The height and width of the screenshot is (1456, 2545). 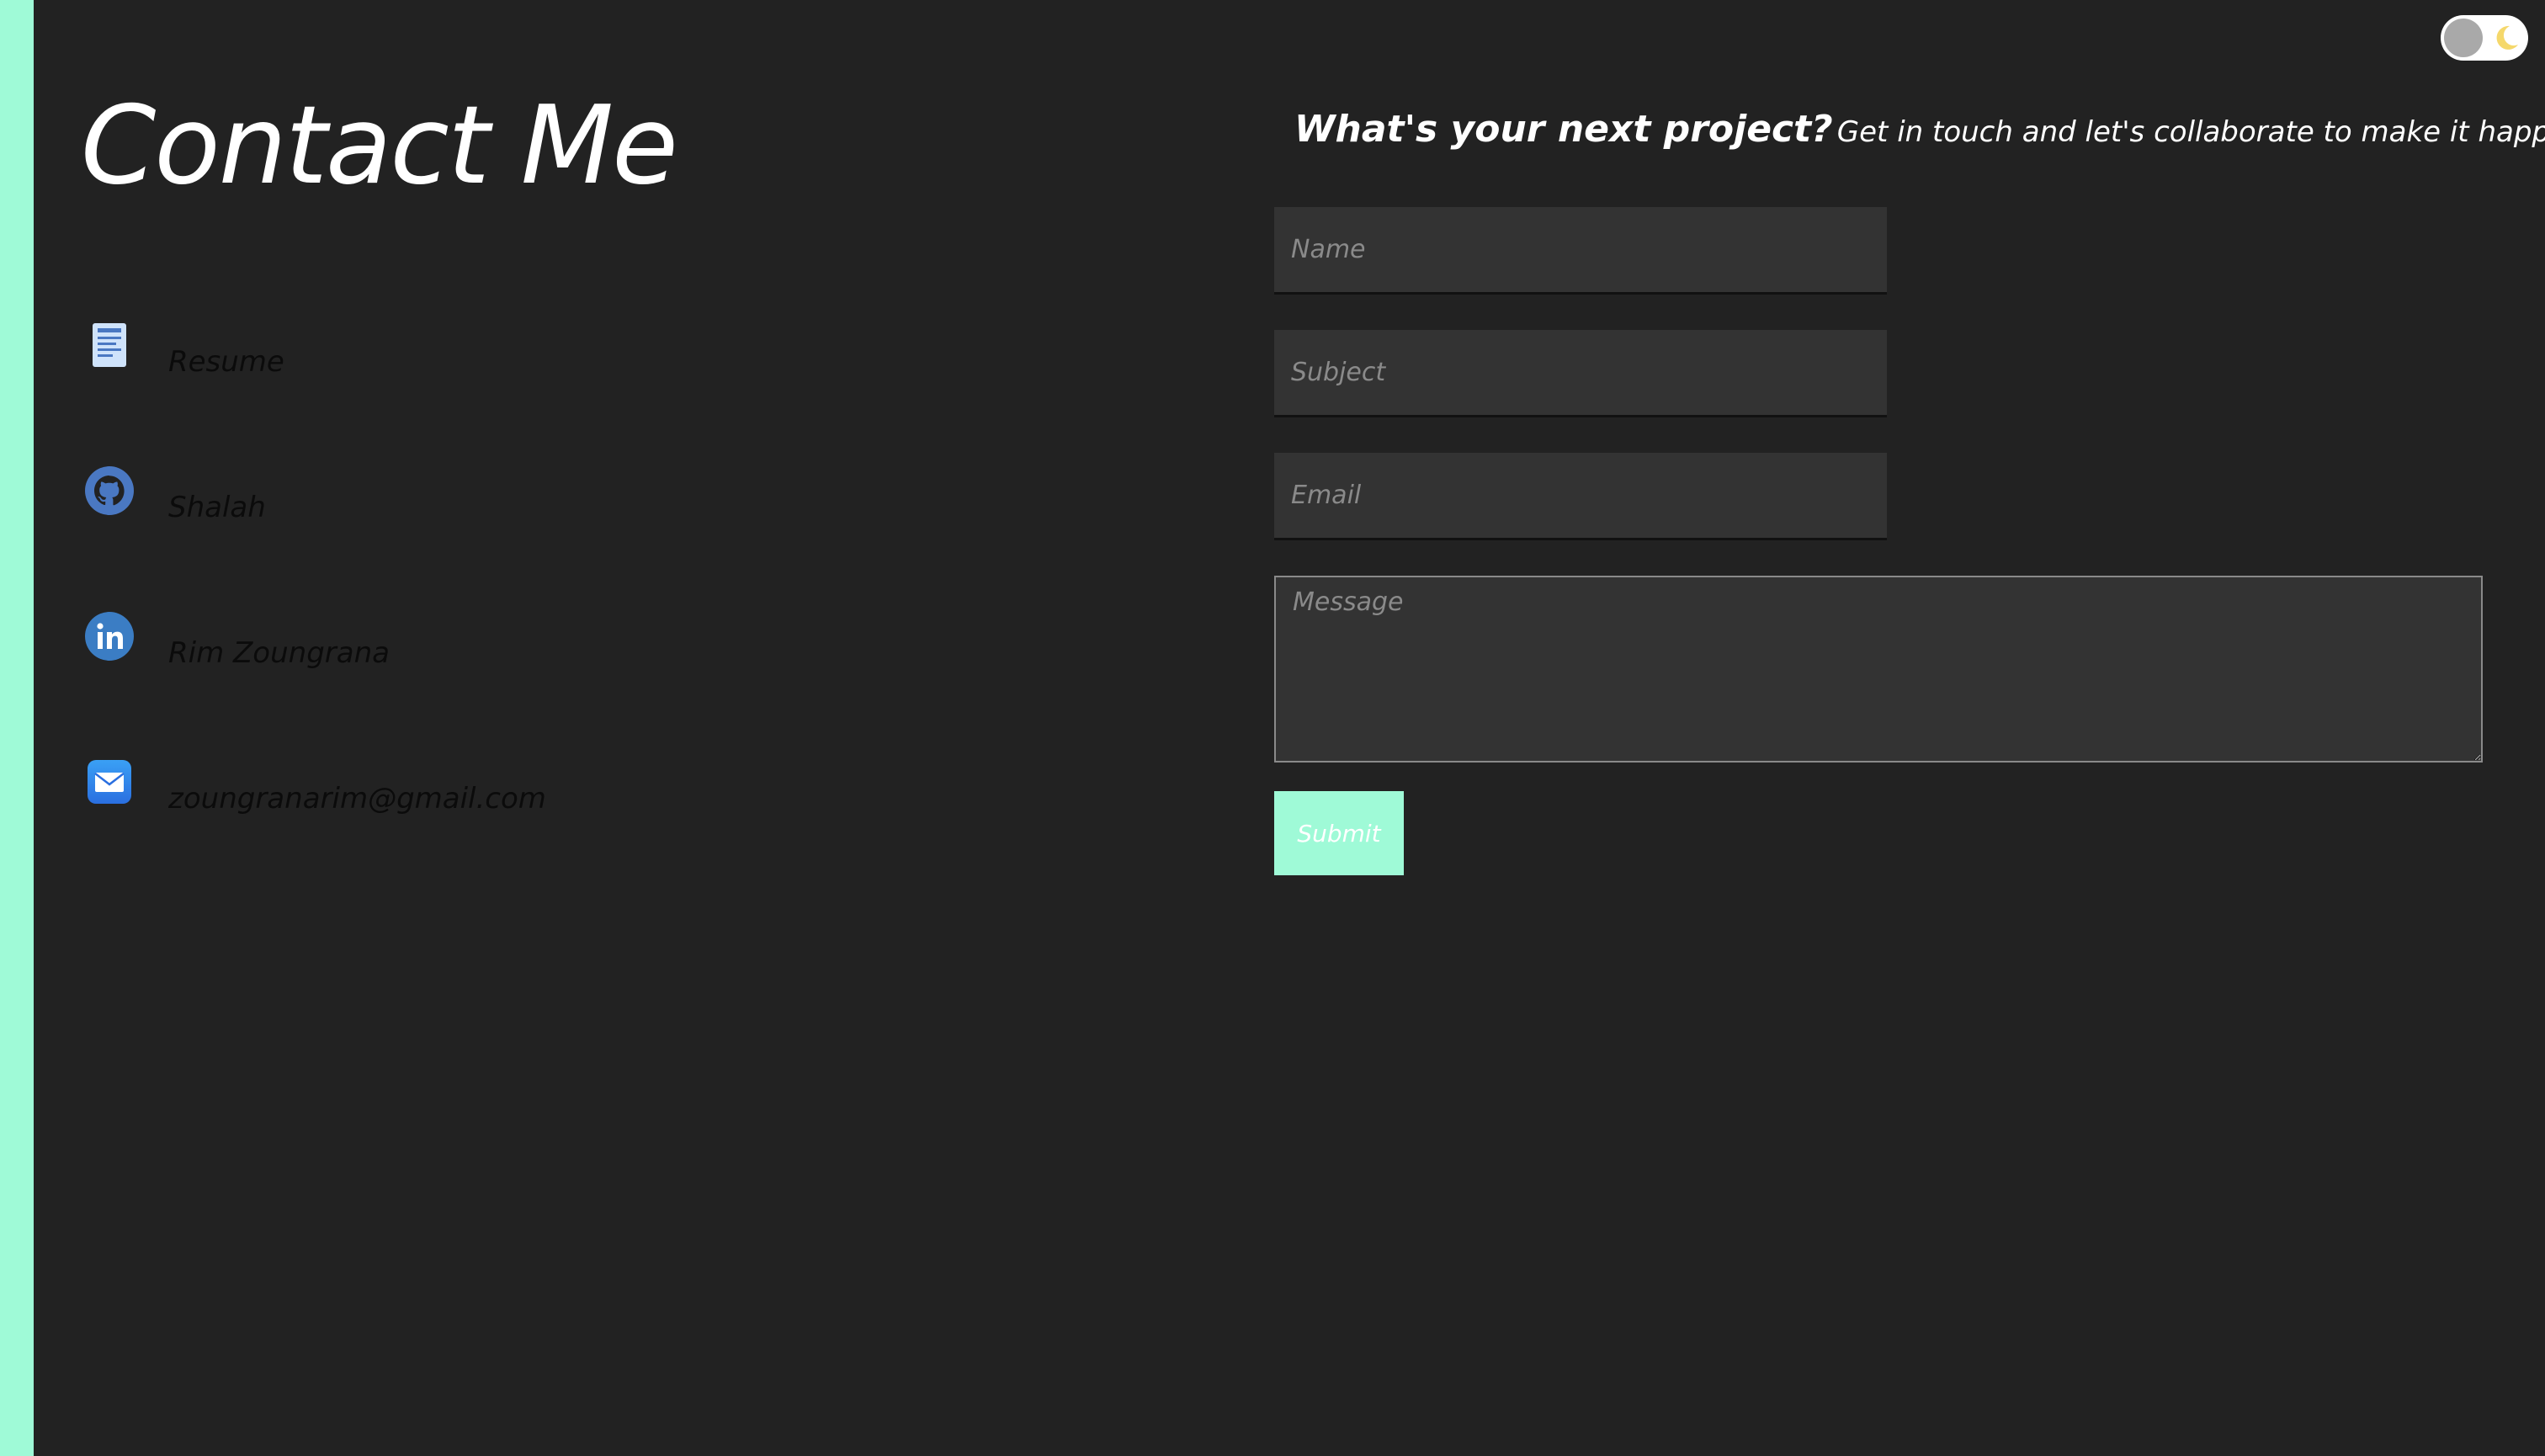 I want to click on submit-button: Submit, so click(x=1339, y=833).